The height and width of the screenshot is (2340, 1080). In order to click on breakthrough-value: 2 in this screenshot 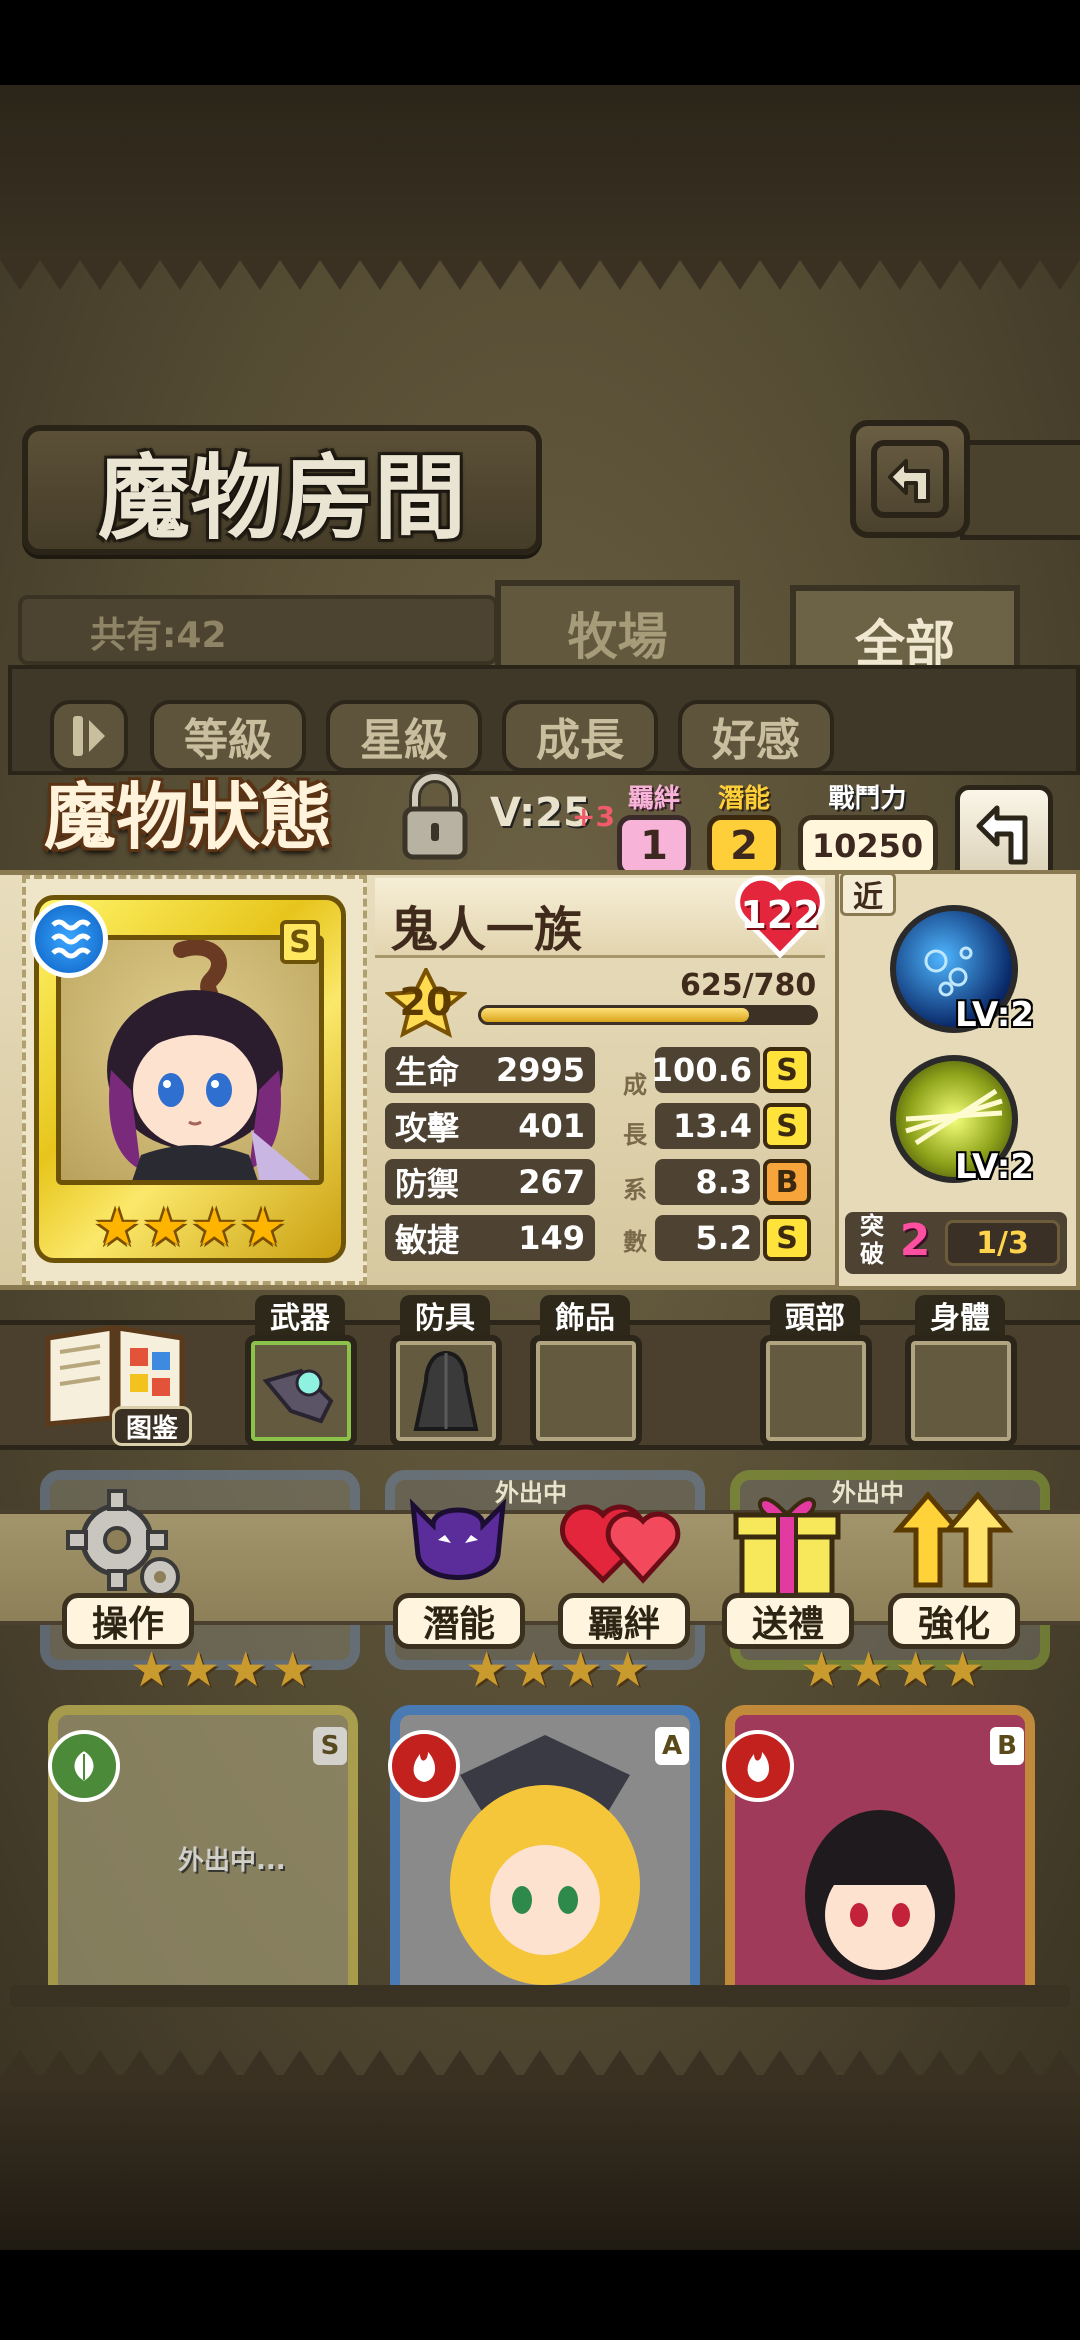, I will do `click(915, 1240)`.